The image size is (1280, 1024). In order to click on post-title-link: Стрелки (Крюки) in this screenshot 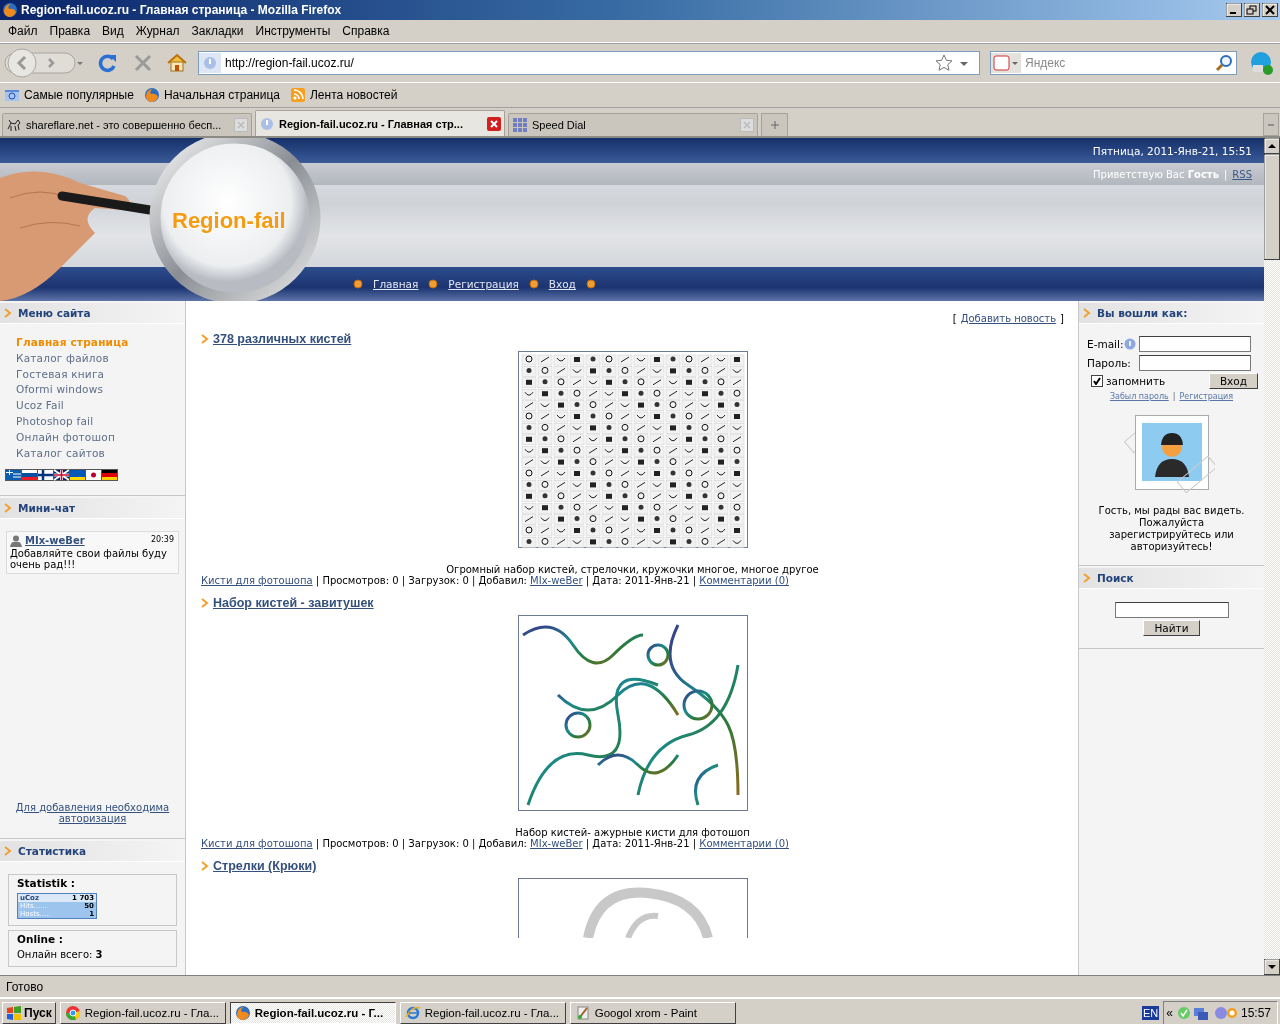, I will do `click(265, 866)`.